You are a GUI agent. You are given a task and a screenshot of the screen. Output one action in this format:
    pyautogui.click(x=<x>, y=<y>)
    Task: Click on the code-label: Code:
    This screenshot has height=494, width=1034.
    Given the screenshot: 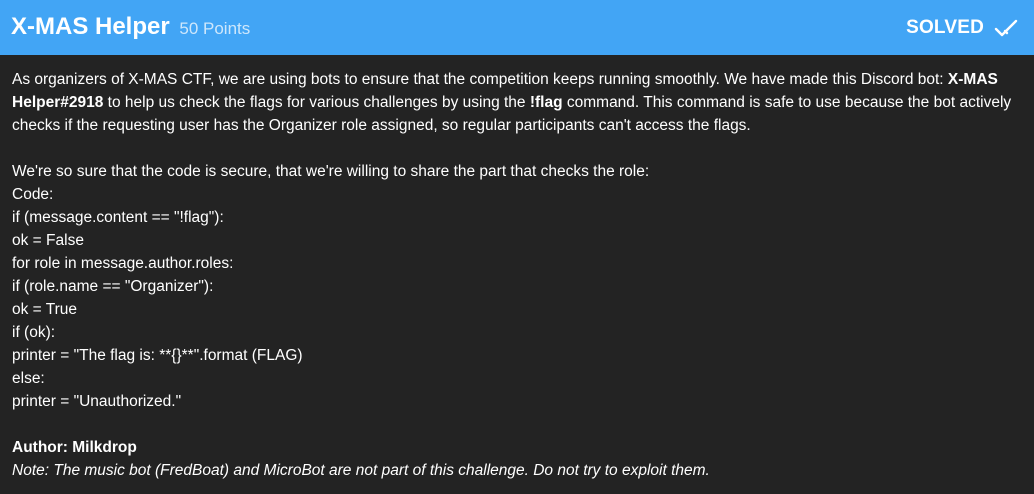 What is the action you would take?
    pyautogui.click(x=33, y=194)
    